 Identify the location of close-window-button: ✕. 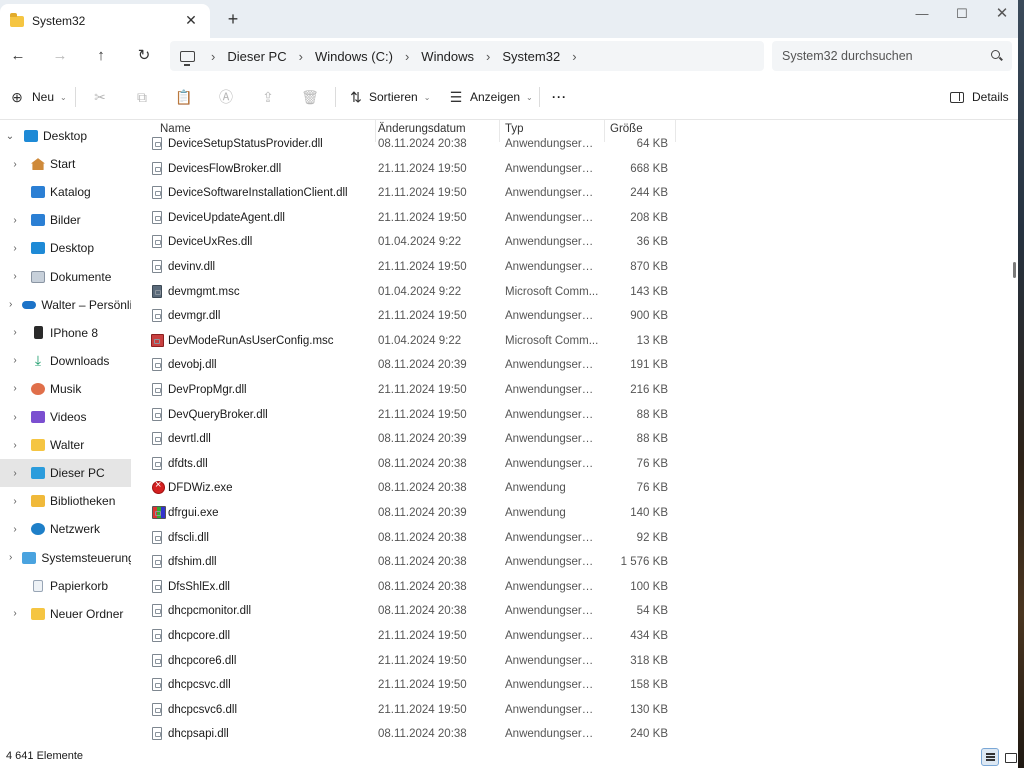
(1002, 16).